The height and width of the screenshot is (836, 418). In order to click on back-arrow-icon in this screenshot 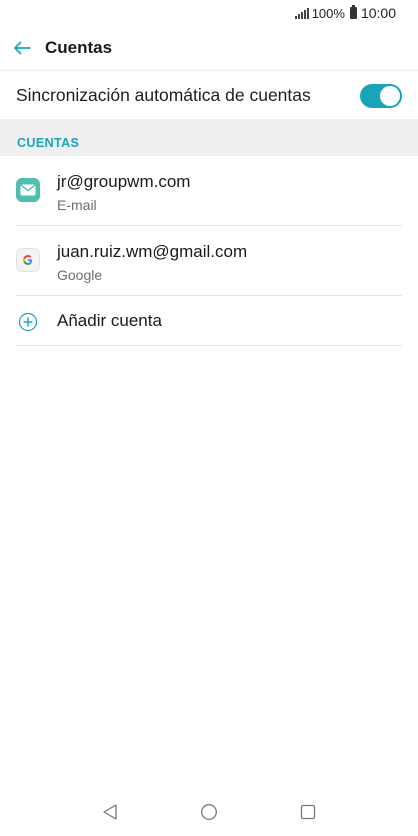, I will do `click(22, 48)`.